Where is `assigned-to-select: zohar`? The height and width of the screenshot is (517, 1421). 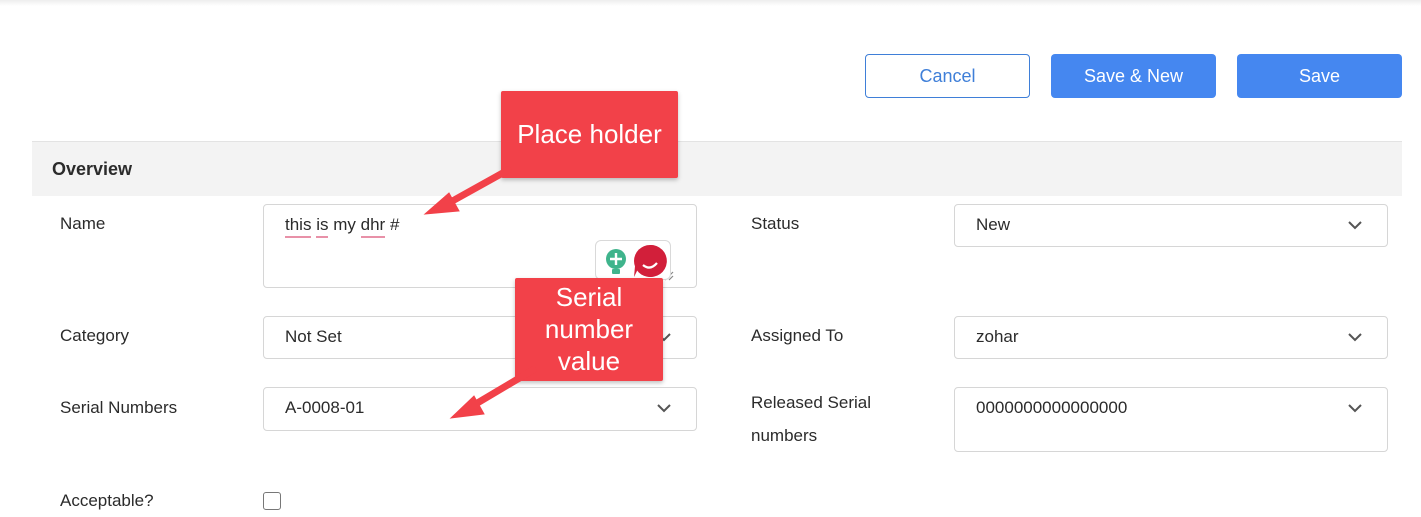 assigned-to-select: zohar is located at coordinates (1171, 337).